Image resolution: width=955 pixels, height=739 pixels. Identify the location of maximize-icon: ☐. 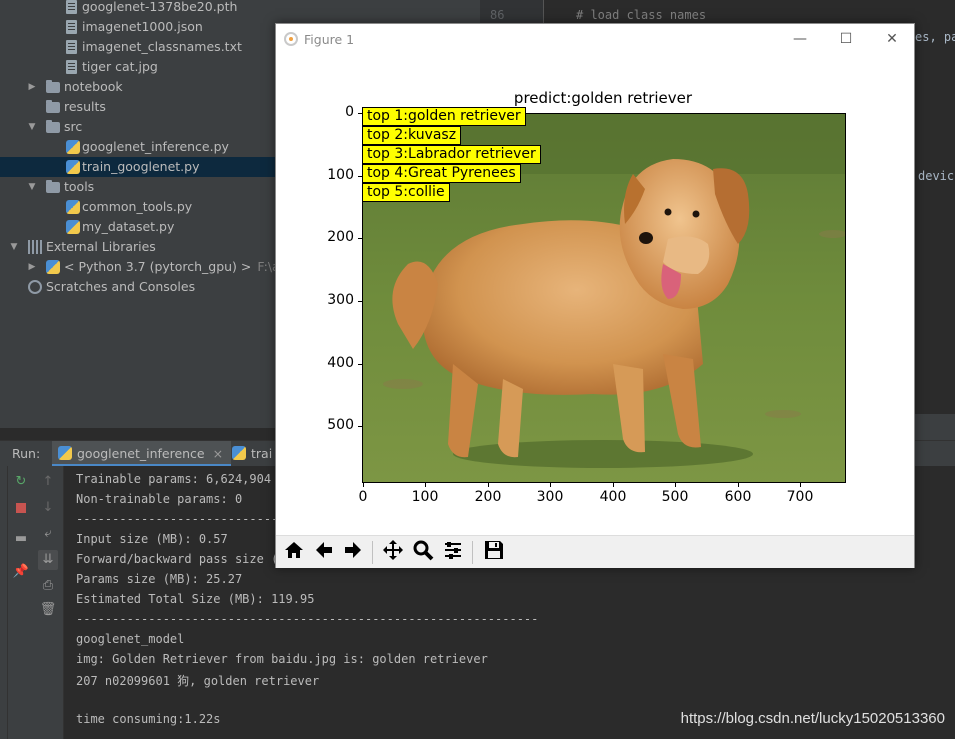
(846, 39).